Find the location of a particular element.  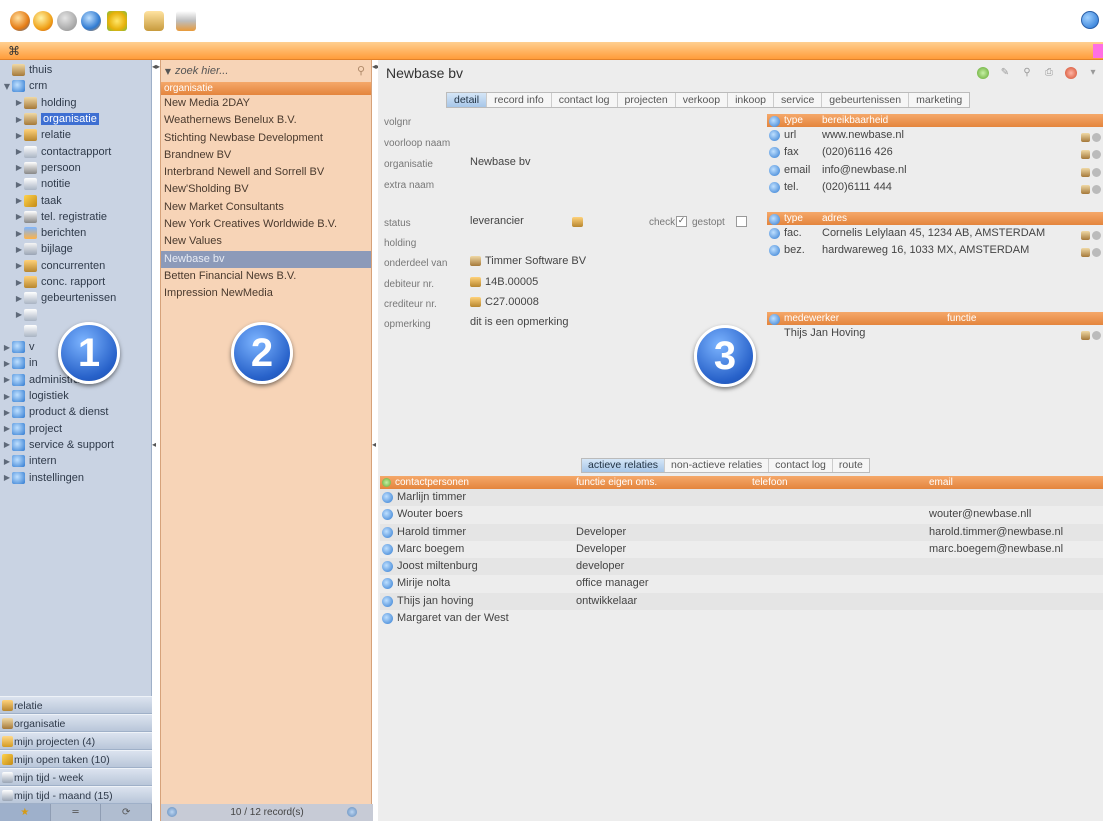

search-dropdown-icon: ▼ is located at coordinates (168, 71).